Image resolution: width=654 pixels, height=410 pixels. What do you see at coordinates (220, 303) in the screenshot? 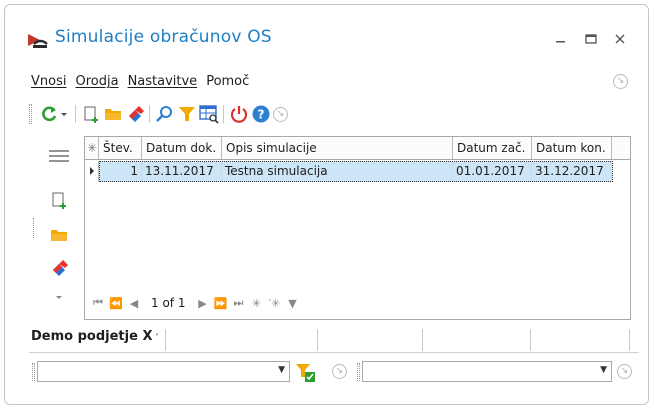
I see `next-page-icon: ⏩` at bounding box center [220, 303].